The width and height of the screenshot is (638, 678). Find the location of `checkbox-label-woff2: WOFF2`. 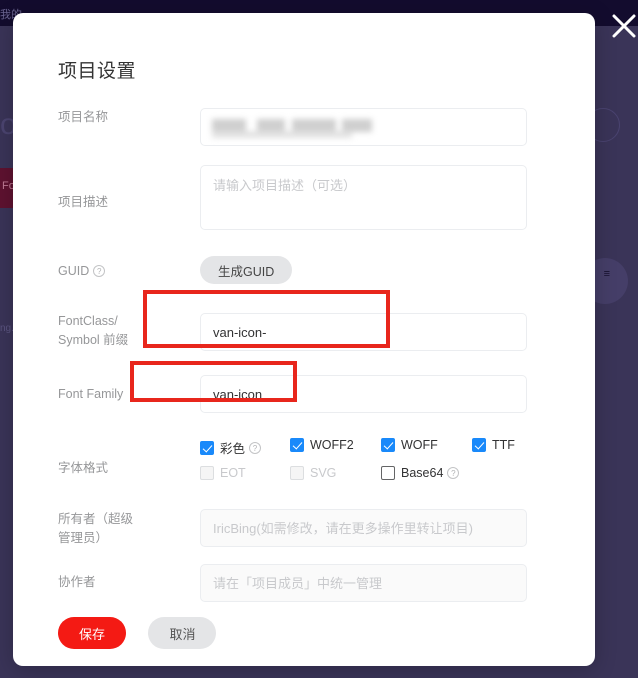

checkbox-label-woff2: WOFF2 is located at coordinates (332, 445).